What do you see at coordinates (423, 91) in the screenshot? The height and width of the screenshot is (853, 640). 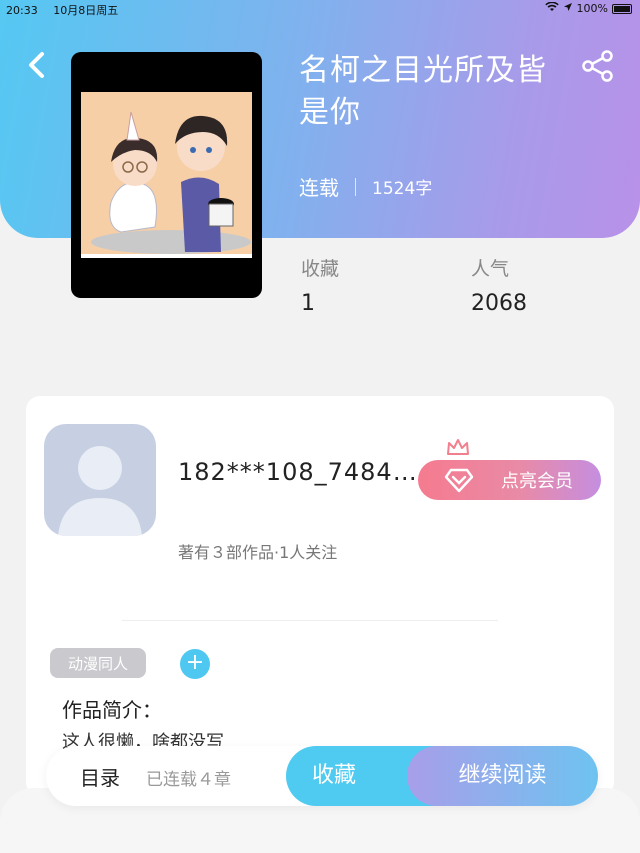 I see `book-title: 名柯之目光所及皆是你` at bounding box center [423, 91].